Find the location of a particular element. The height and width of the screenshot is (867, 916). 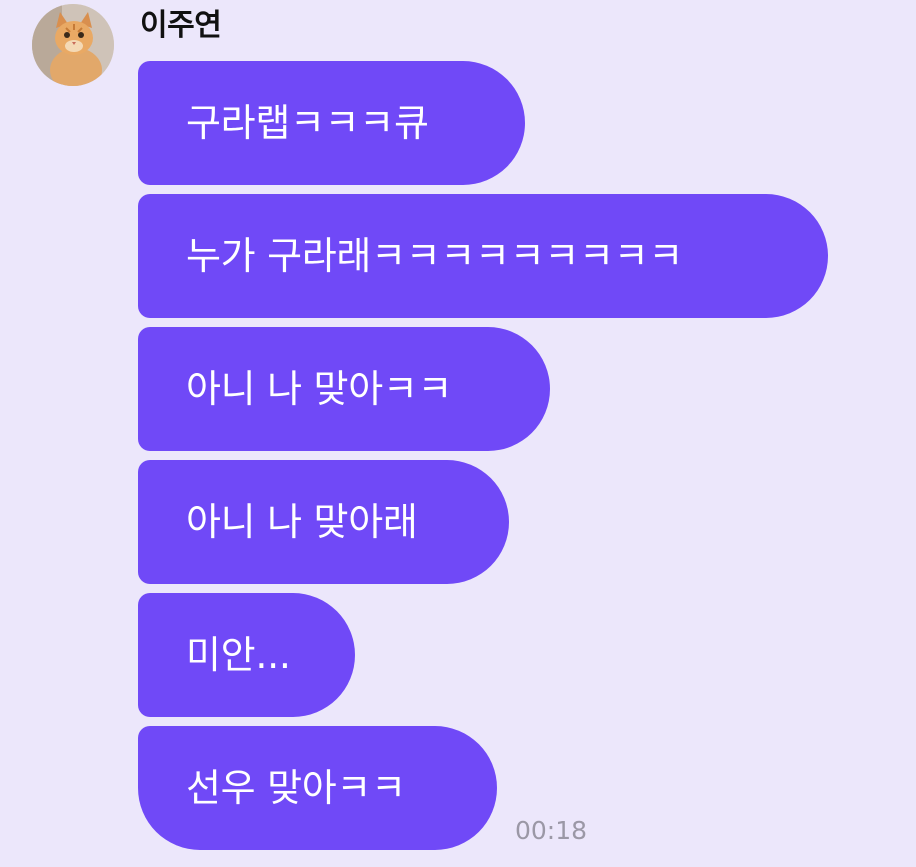

sender-avatar is located at coordinates (73, 45).